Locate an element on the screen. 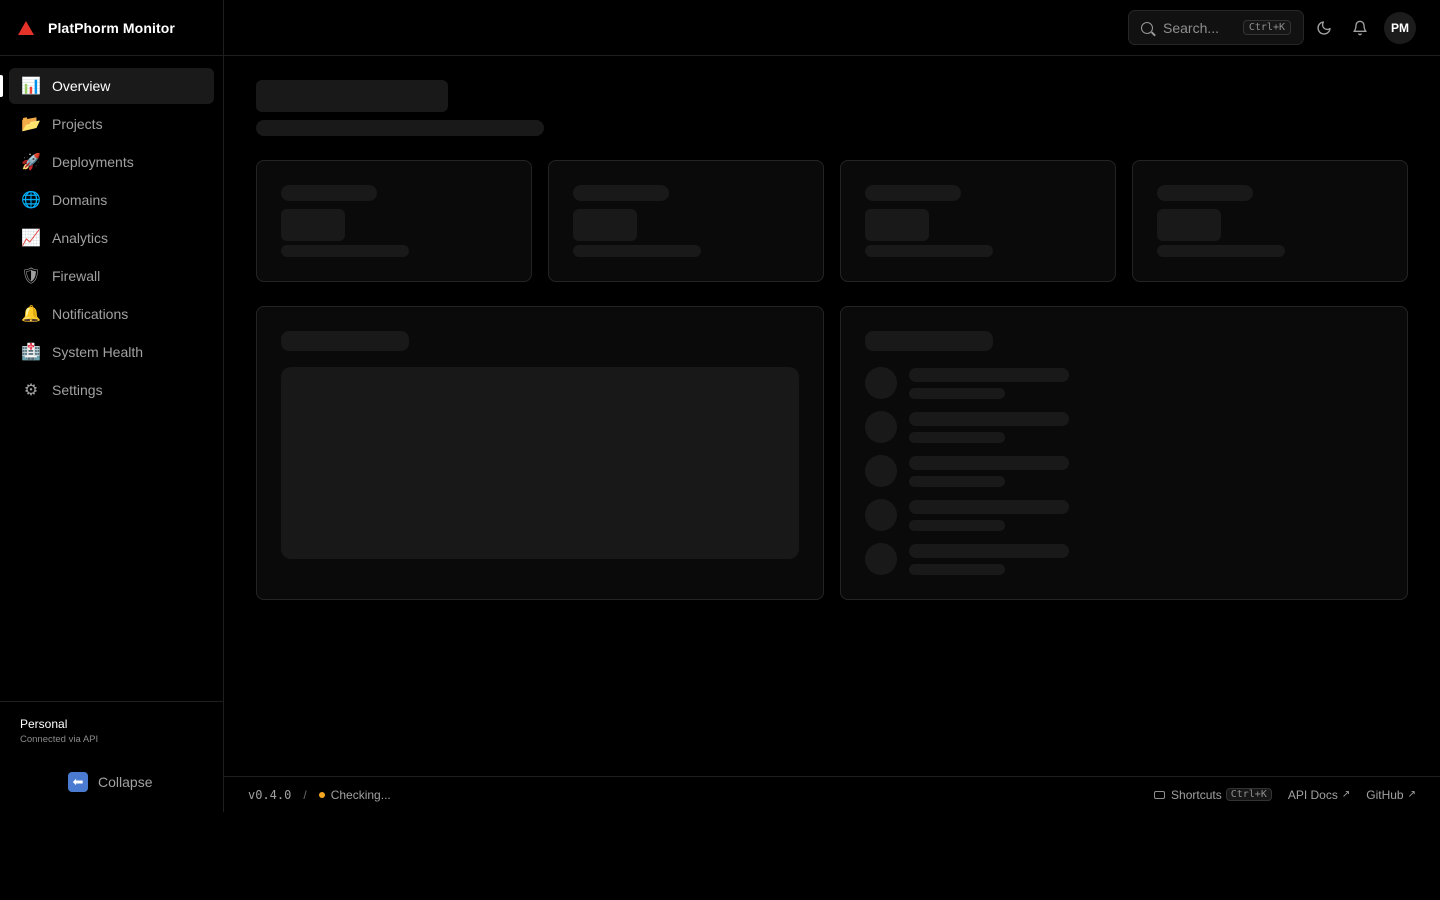  sidebar-item-projects: 📂 Projects is located at coordinates (111, 124).